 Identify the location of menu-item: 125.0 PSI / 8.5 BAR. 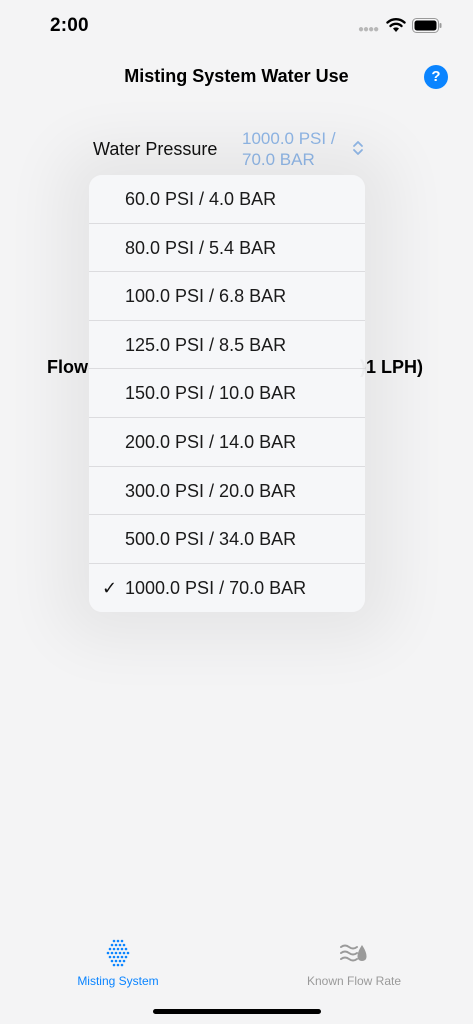
(227, 345).